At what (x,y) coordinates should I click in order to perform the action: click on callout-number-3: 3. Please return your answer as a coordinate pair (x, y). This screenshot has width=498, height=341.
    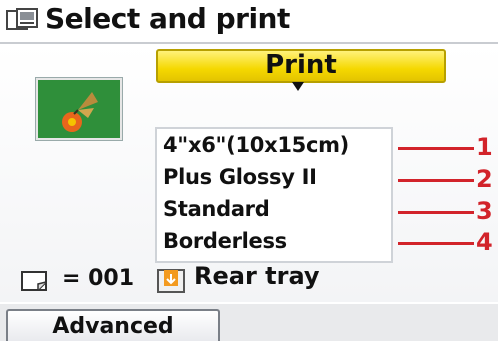
    Looking at the image, I should click on (484, 211).